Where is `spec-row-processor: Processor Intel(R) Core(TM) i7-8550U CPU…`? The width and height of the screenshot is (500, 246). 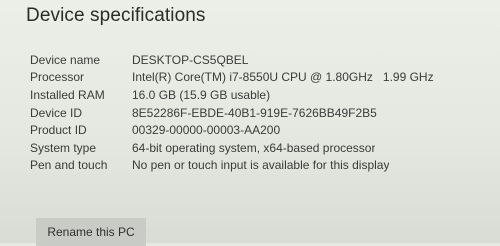
spec-row-processor: Processor Intel(R) Core(TM) i7-8550U CPU… is located at coordinates (262, 78).